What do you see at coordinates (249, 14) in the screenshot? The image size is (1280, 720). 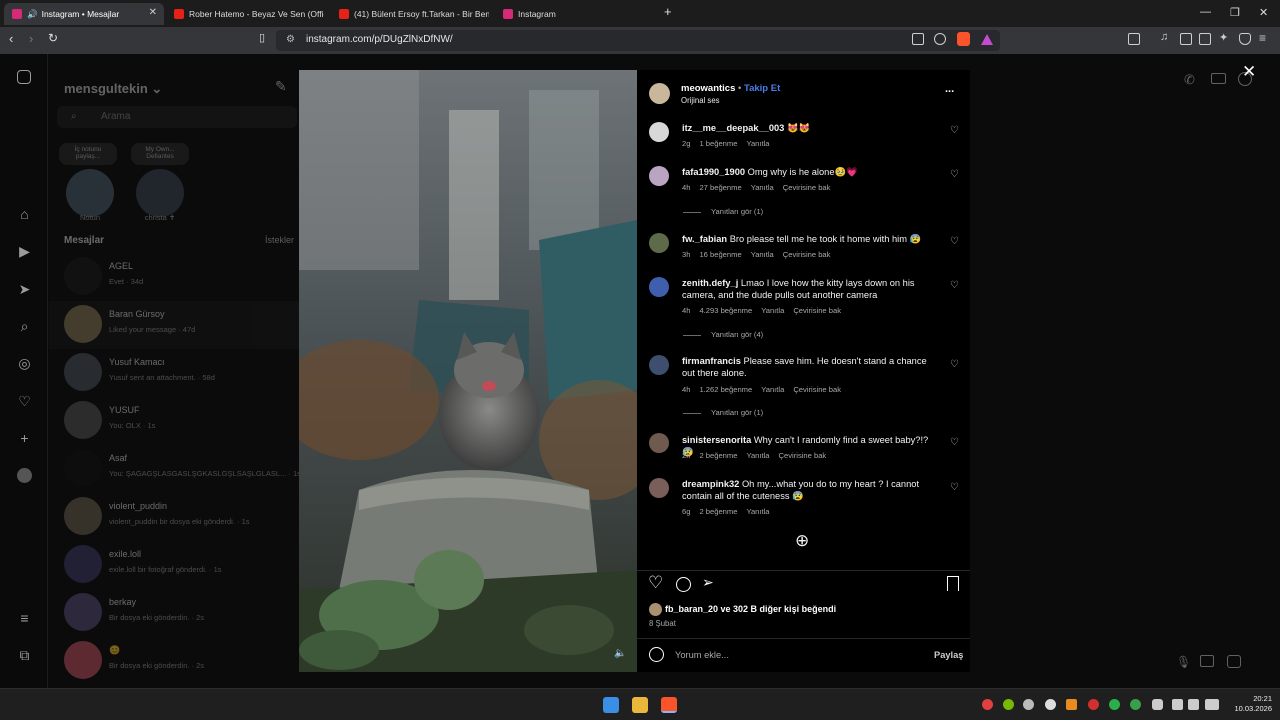 I see `tab-rober-hatemo: Rober Hatemo - Beyaz Ve Sen (Offici` at bounding box center [249, 14].